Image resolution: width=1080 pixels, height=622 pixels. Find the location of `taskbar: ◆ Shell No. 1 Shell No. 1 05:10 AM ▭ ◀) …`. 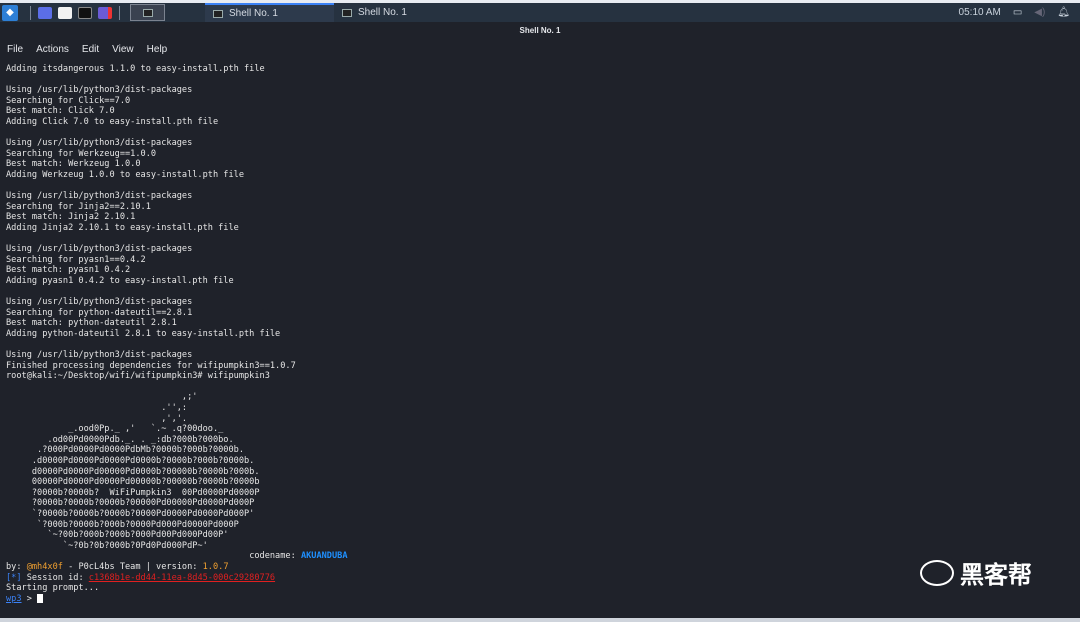

taskbar: ◆ Shell No. 1 Shell No. 1 05:10 AM ▭ ◀) … is located at coordinates (540, 12).